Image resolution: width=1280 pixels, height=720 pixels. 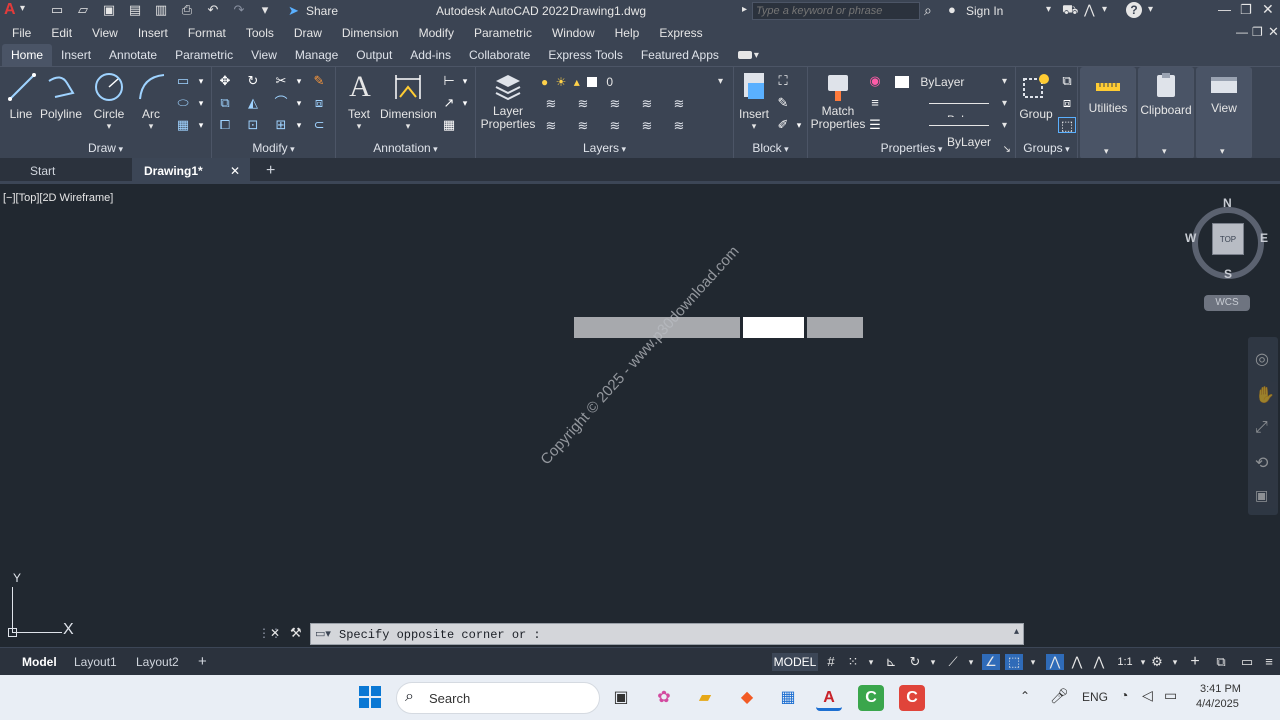 What do you see at coordinates (183, 81) in the screenshot?
I see `rectangle-icon: ▭` at bounding box center [183, 81].